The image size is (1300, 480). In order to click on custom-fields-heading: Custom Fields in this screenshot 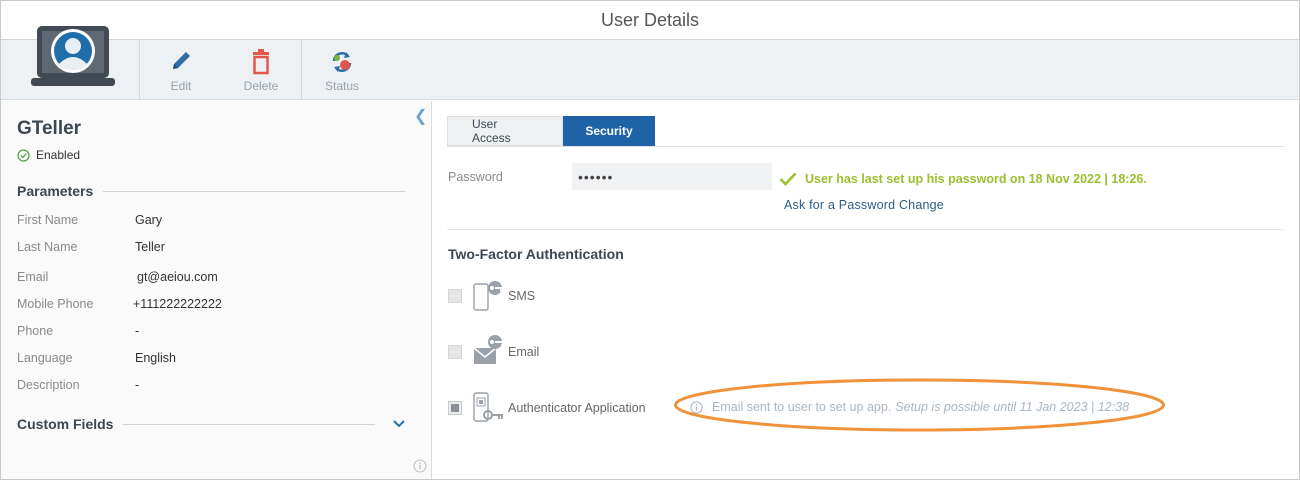, I will do `click(211, 424)`.